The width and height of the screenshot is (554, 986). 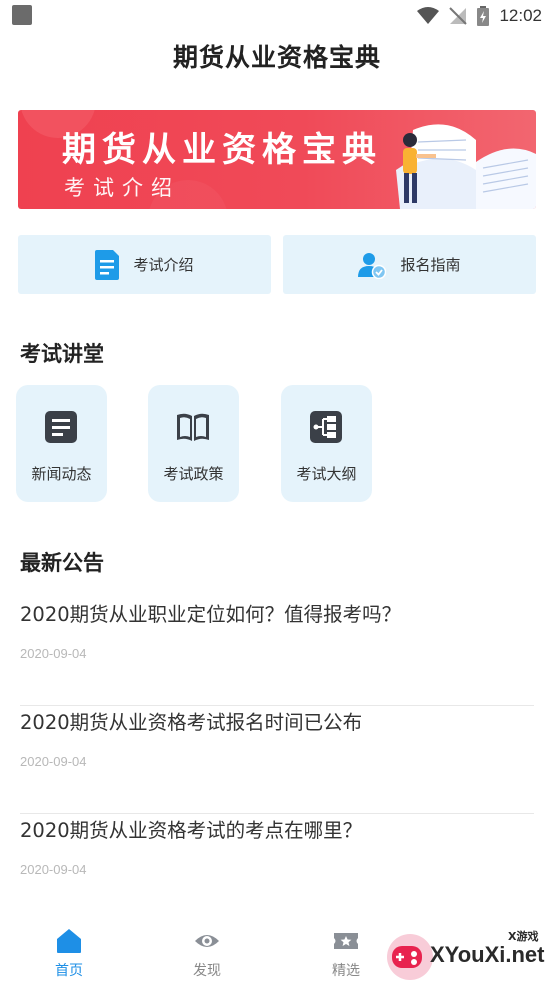 What do you see at coordinates (69, 954) in the screenshot?
I see `nav-home: 首页` at bounding box center [69, 954].